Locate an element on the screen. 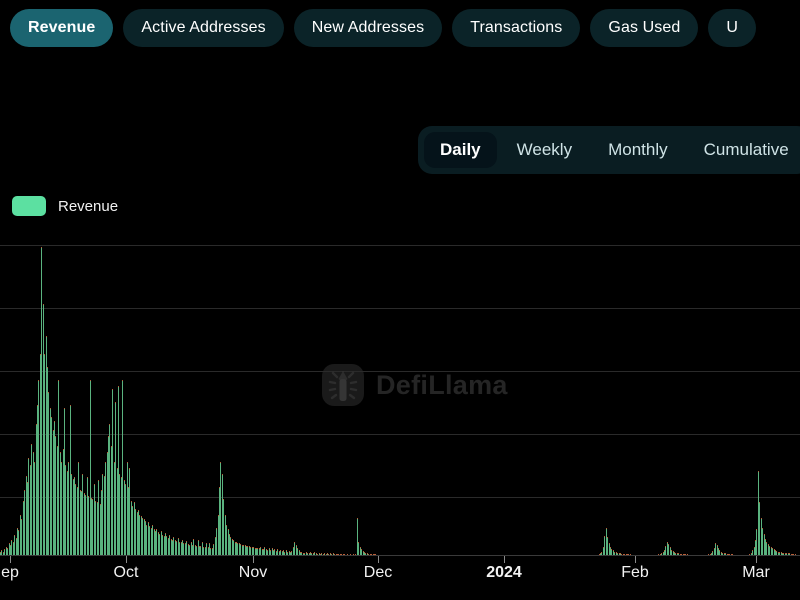 This screenshot has width=800, height=600. x-tick-label: Feb is located at coordinates (635, 572).